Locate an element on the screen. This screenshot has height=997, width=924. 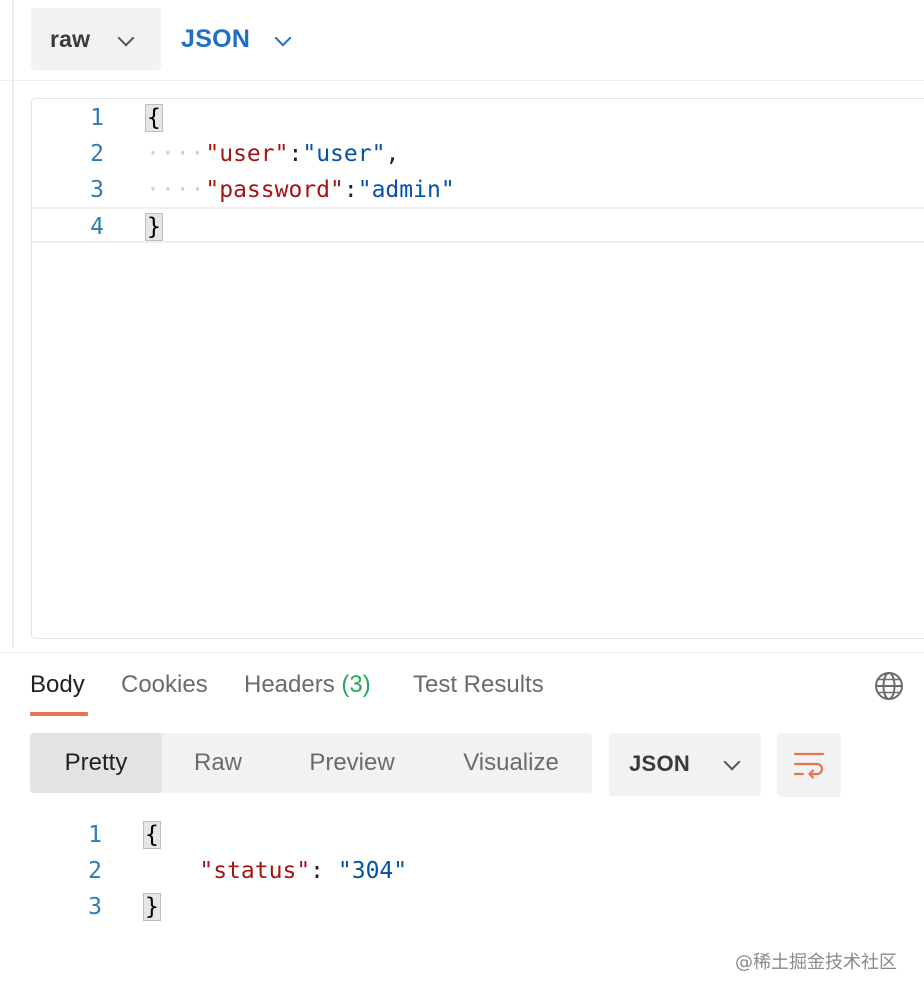
json-key: "status" is located at coordinates (255, 871).